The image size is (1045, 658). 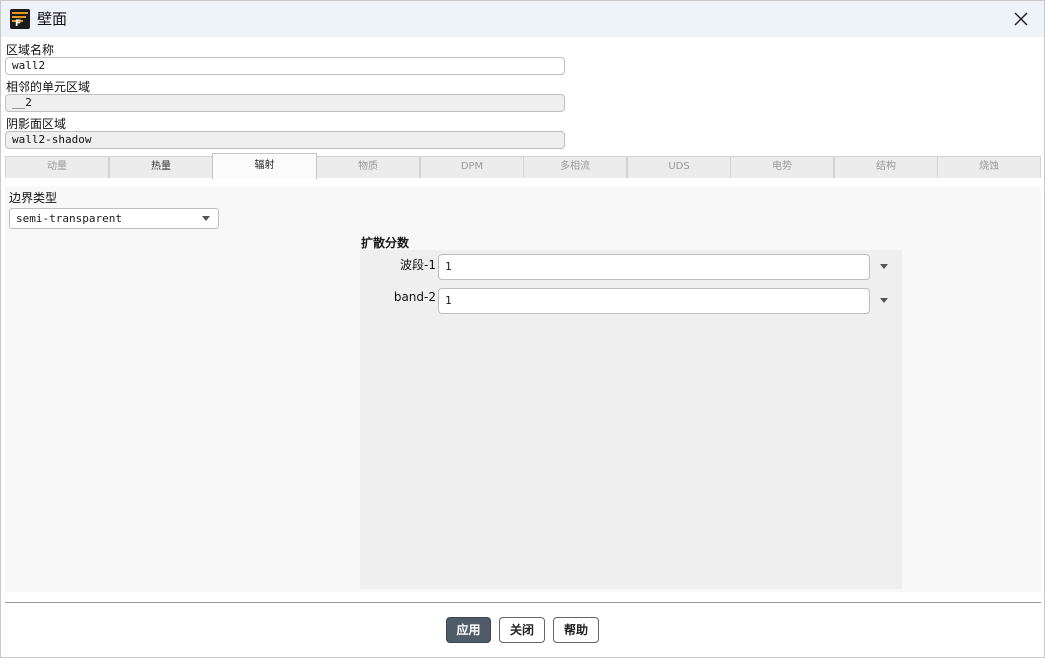 I want to click on band-2-menu-button, so click(x=884, y=301).